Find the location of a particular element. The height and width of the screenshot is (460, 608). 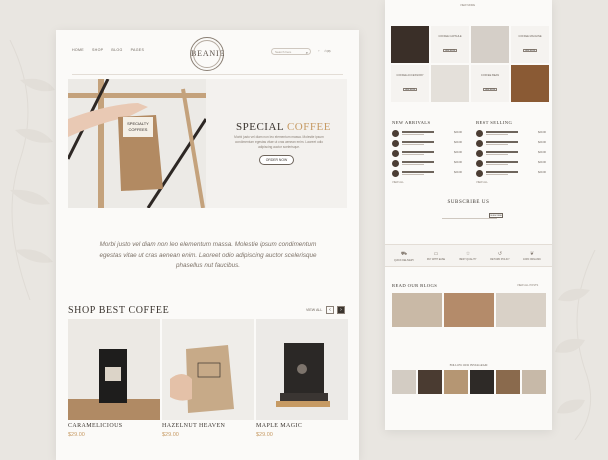

bag-label-line1: SPECIALTY is located at coordinates (138, 123).